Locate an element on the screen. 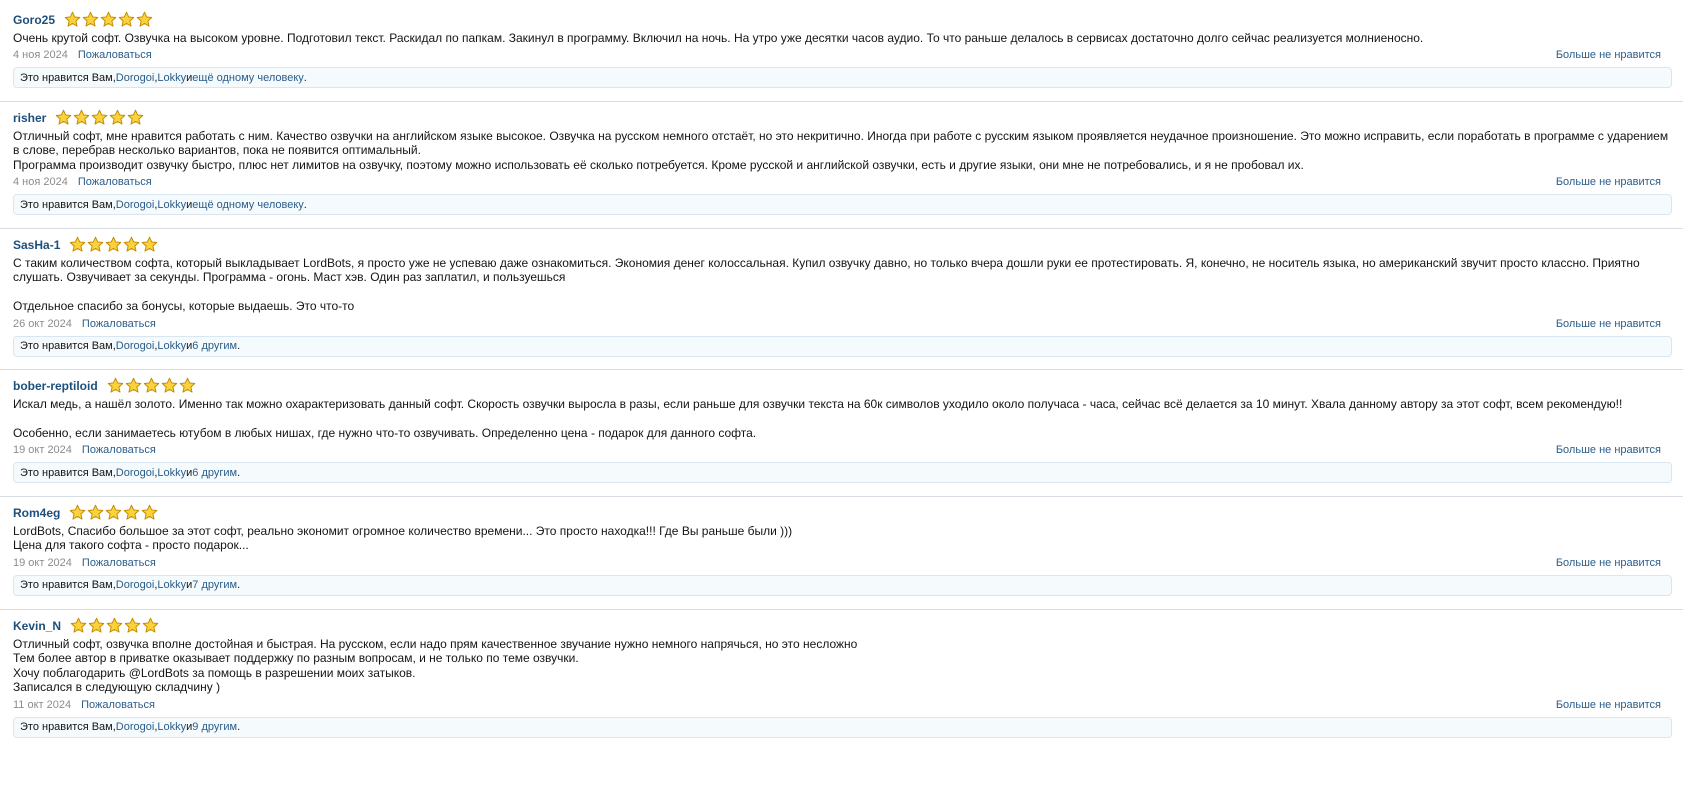 Image resolution: width=1683 pixels, height=795 pixels. username-link: risher is located at coordinates (29, 118).